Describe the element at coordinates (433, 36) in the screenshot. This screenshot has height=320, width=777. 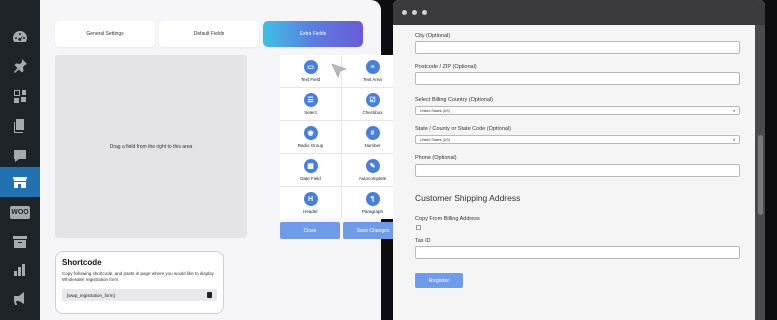
I see `city-label: City (Optional)` at that location.